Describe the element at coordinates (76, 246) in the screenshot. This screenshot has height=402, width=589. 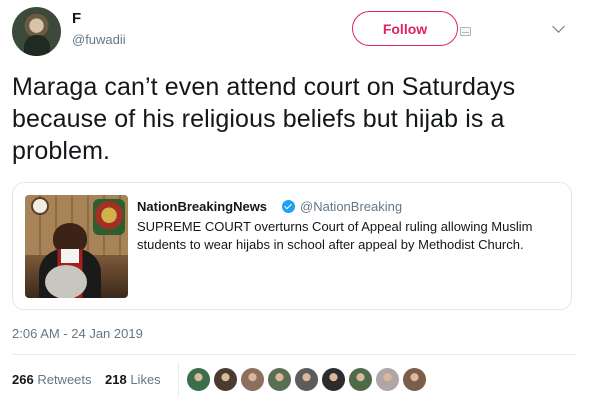
I see `quoted-tweet-image` at that location.